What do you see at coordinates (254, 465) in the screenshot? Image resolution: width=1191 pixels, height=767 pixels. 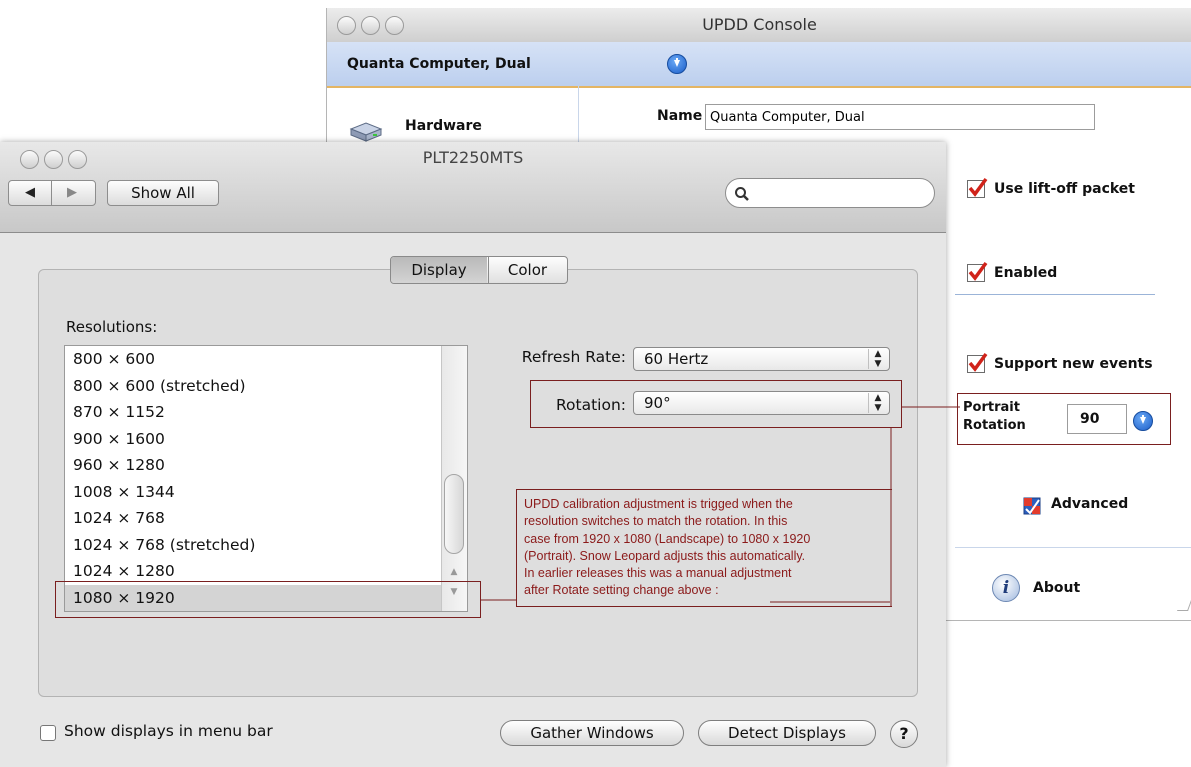 I see `list-item: 960 × 1280` at bounding box center [254, 465].